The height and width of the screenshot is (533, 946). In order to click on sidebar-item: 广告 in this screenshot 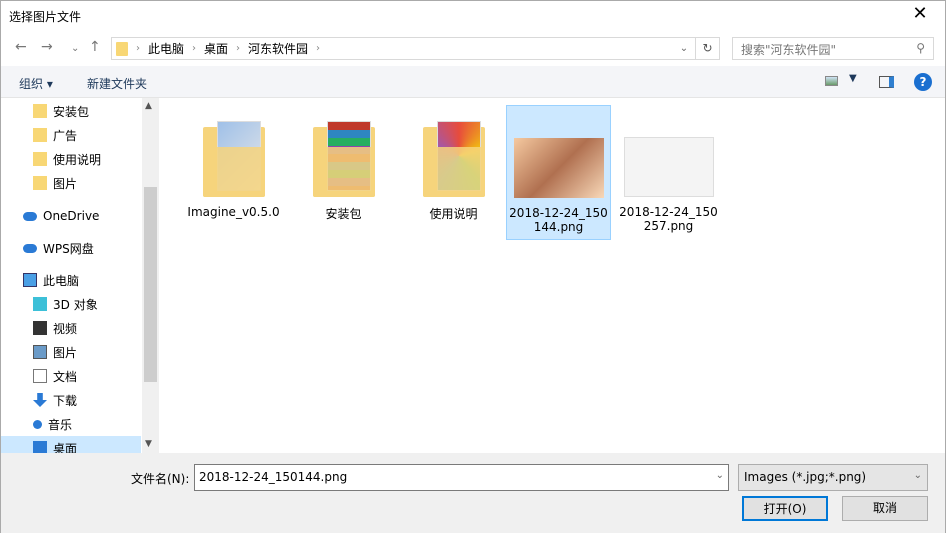, I will do `click(71, 135)`.